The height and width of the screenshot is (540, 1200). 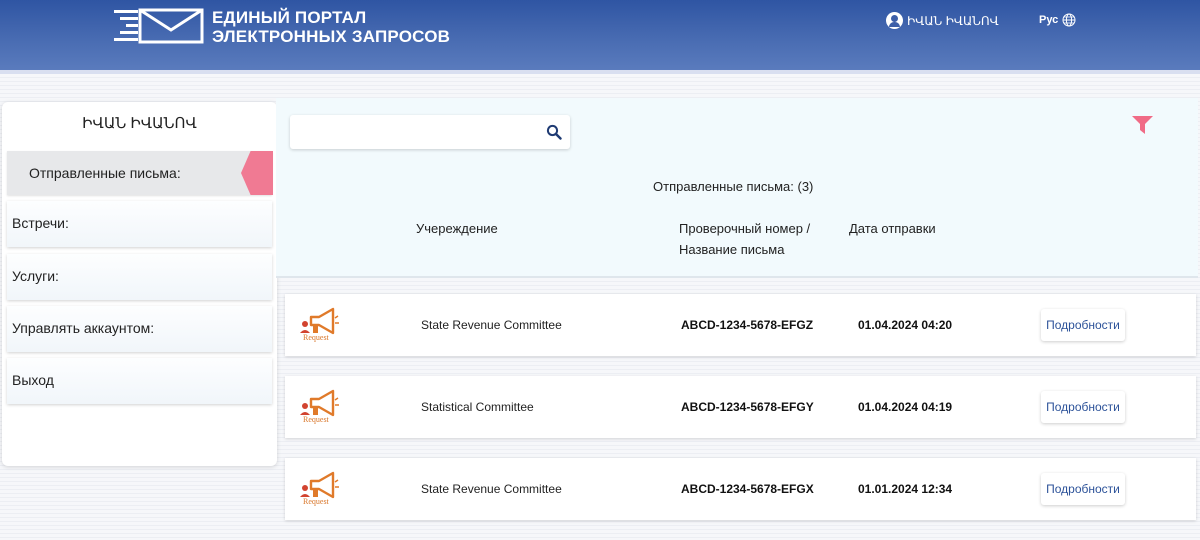 I want to click on filter-icon, so click(x=1142, y=125).